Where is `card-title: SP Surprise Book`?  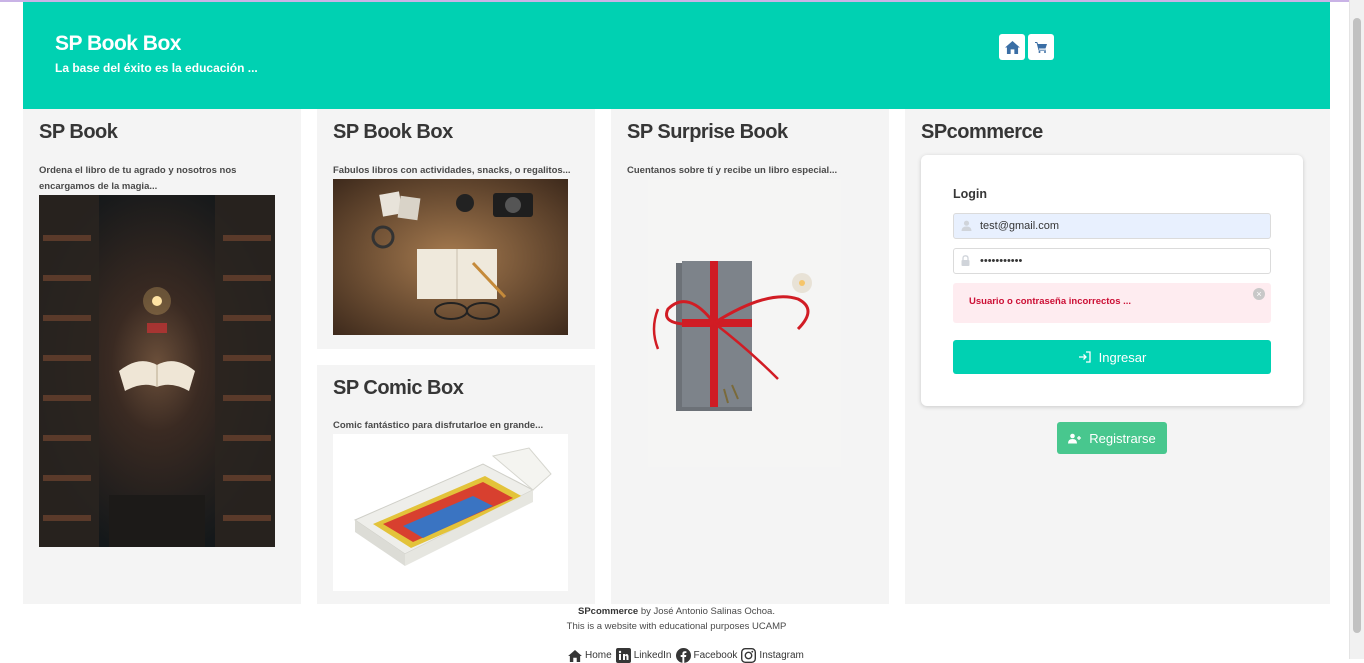 card-title: SP Surprise Book is located at coordinates (707, 132).